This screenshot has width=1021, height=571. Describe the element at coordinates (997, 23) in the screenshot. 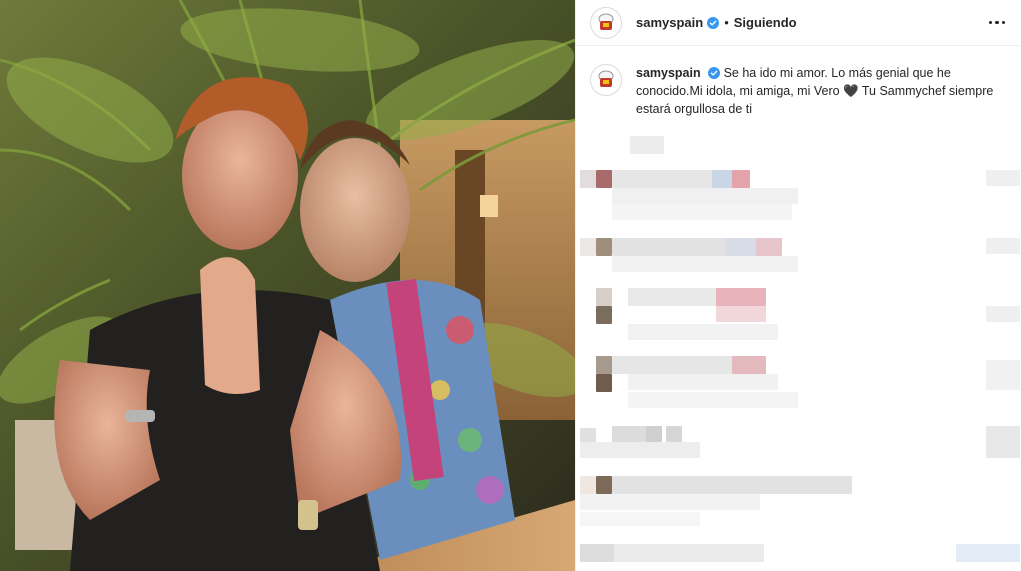

I see `more-options-icon` at that location.